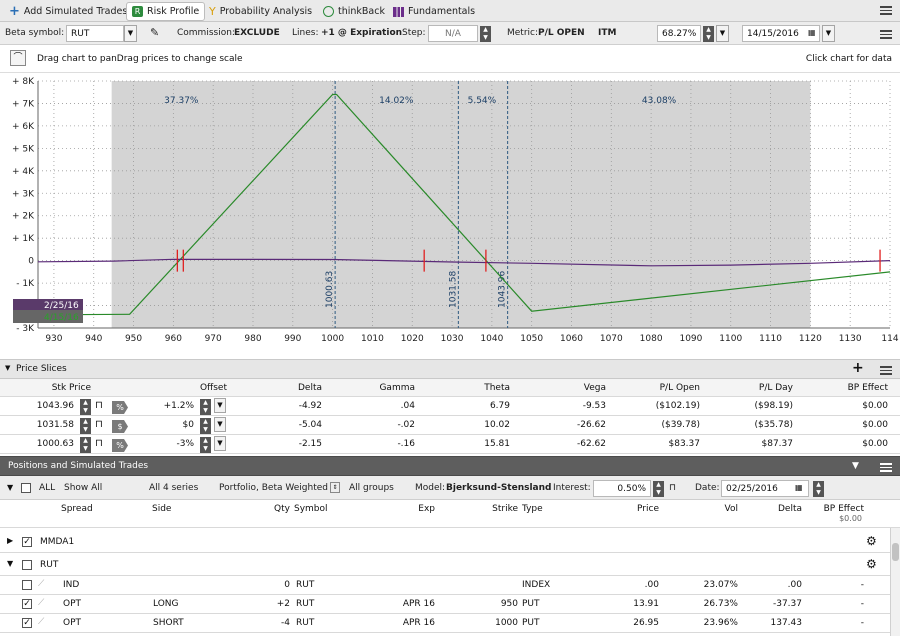  I want to click on tab-risk-profile: R Risk Profile, so click(166, 11).